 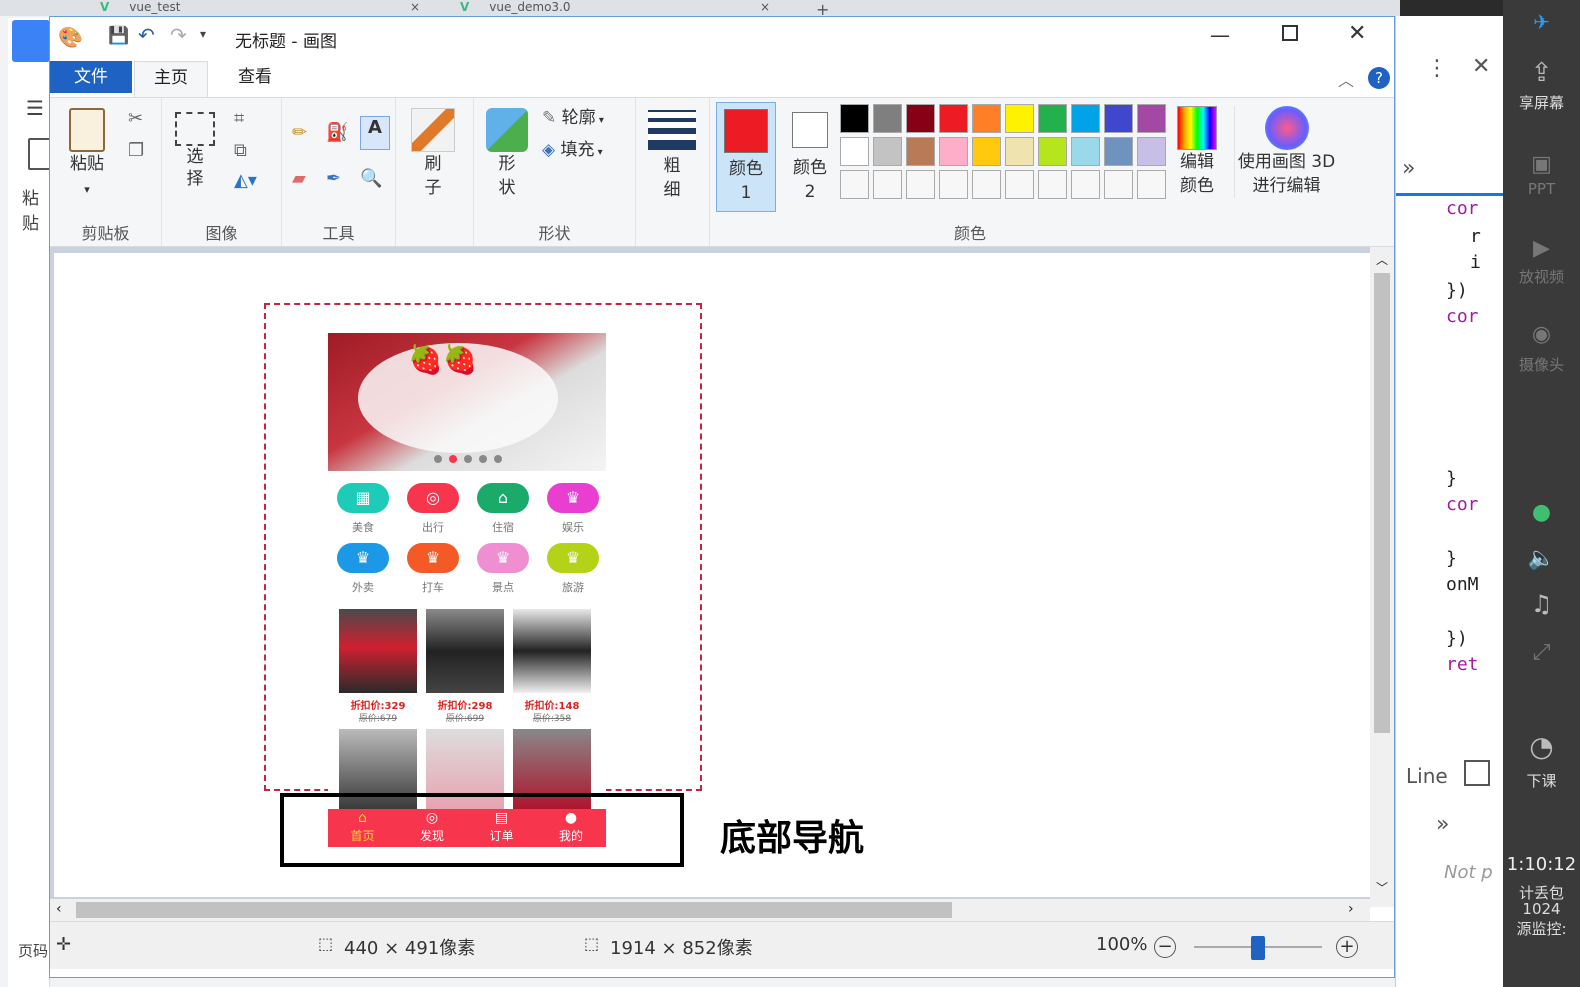 What do you see at coordinates (363, 498) in the screenshot?
I see `category-icon: ▦` at bounding box center [363, 498].